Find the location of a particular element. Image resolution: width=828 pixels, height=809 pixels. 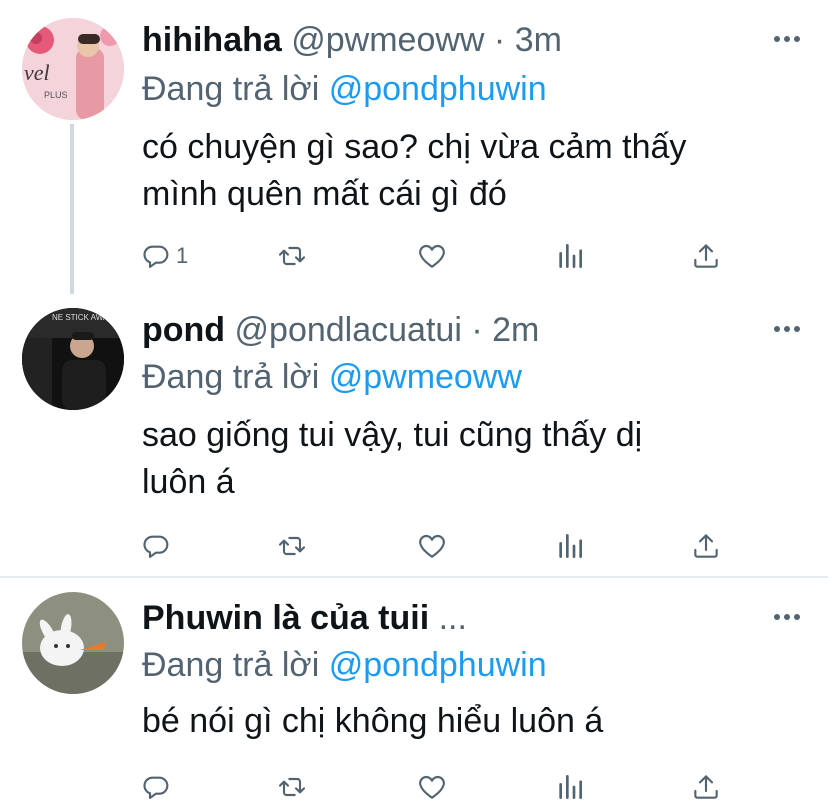

avatar-image: NE STICK AWARD is located at coordinates (73, 359).